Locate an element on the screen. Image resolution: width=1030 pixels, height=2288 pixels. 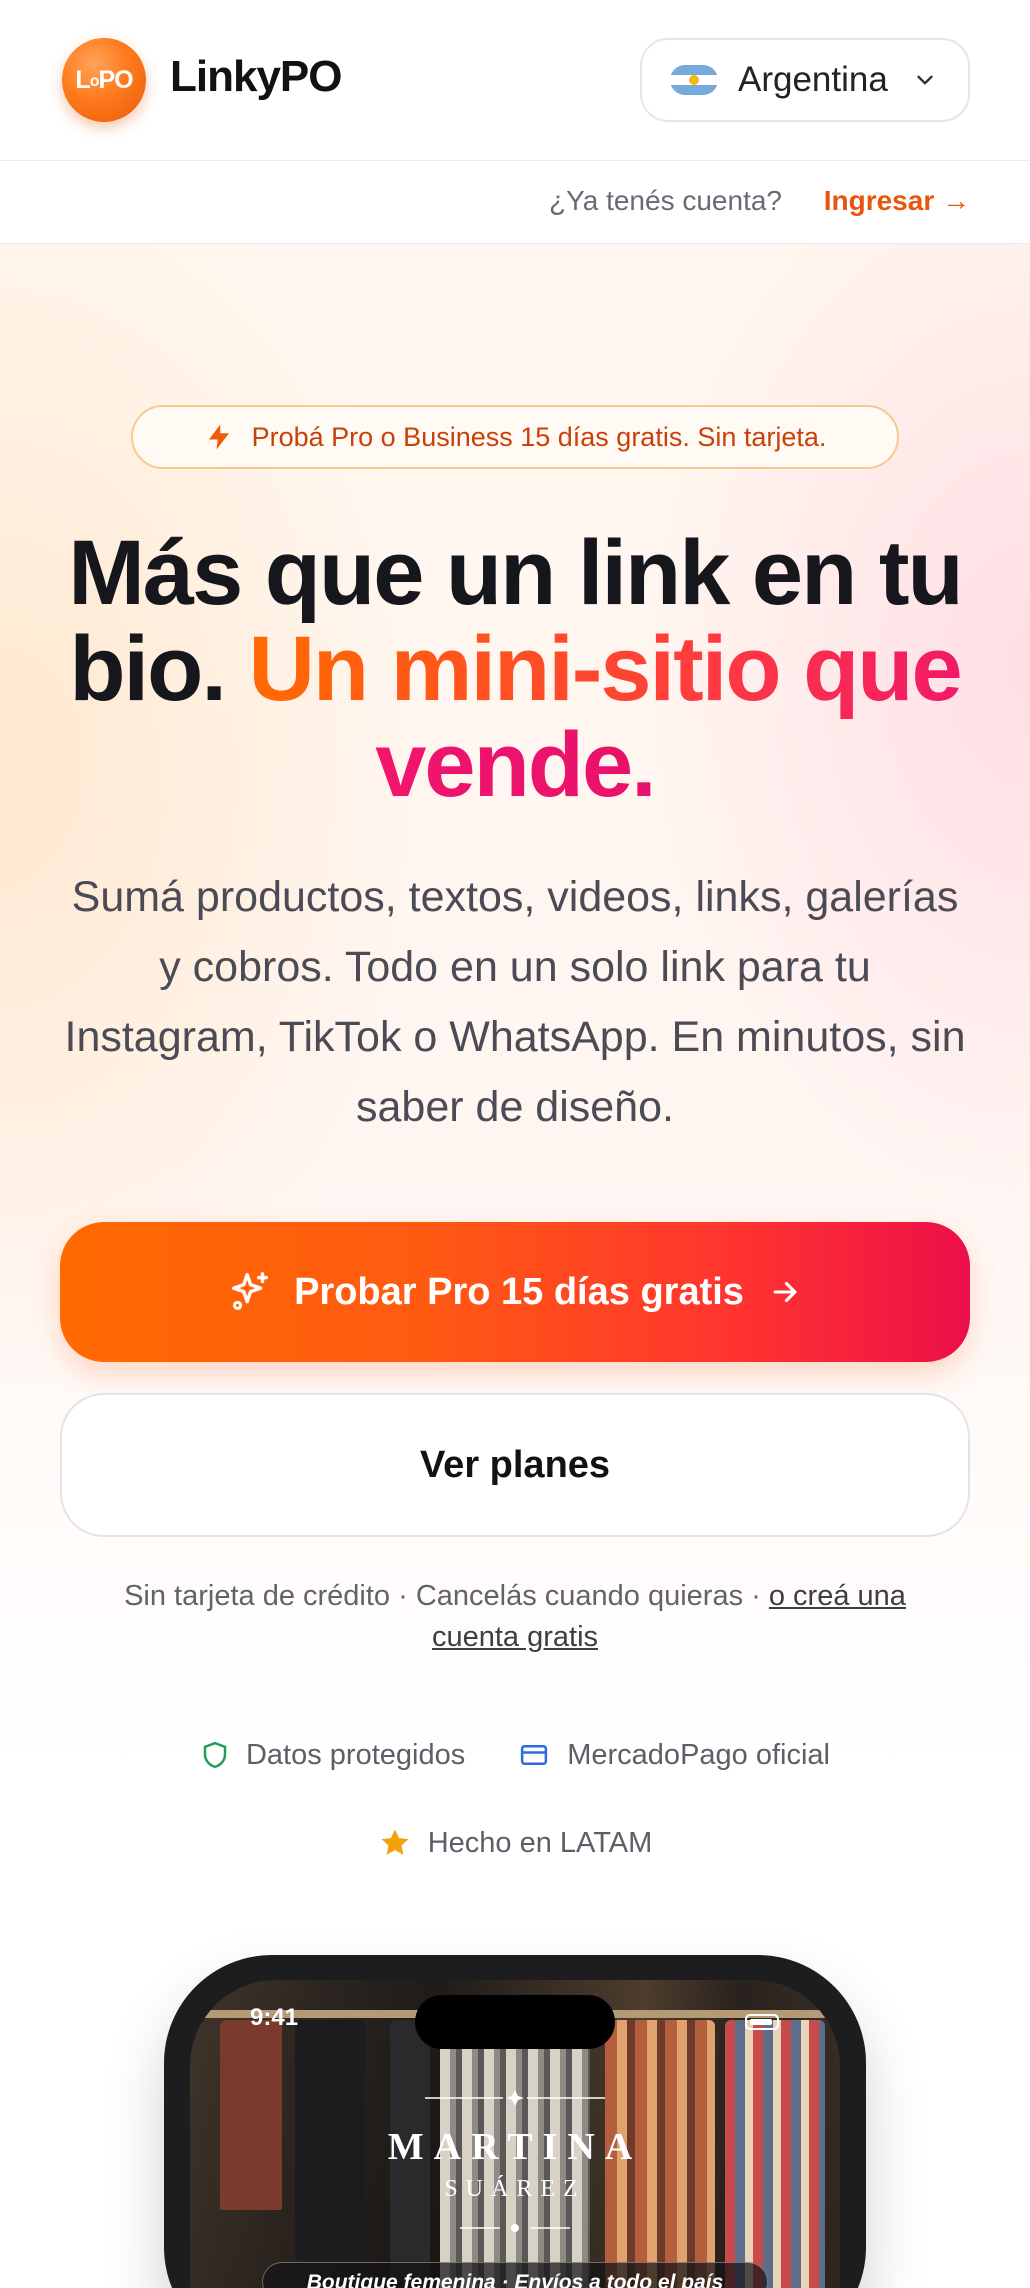
trust-label: MercadoPago oficial is located at coordinates (698, 1754).